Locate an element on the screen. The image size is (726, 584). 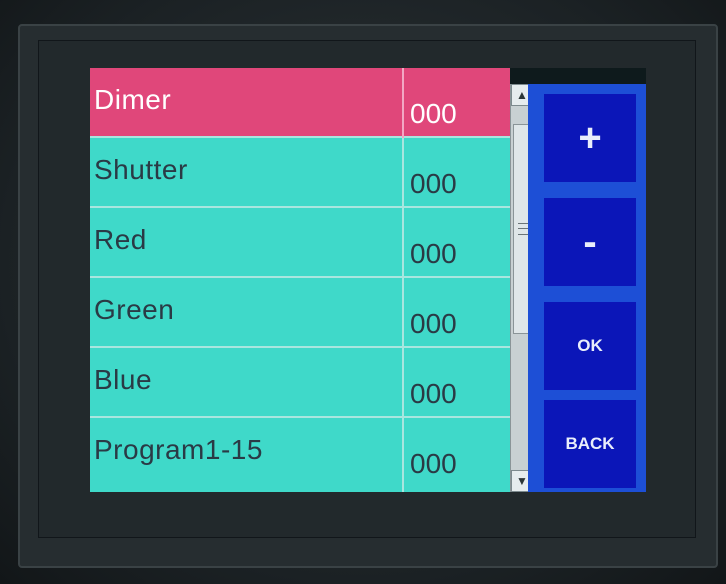
back-button: BACK is located at coordinates (590, 444).